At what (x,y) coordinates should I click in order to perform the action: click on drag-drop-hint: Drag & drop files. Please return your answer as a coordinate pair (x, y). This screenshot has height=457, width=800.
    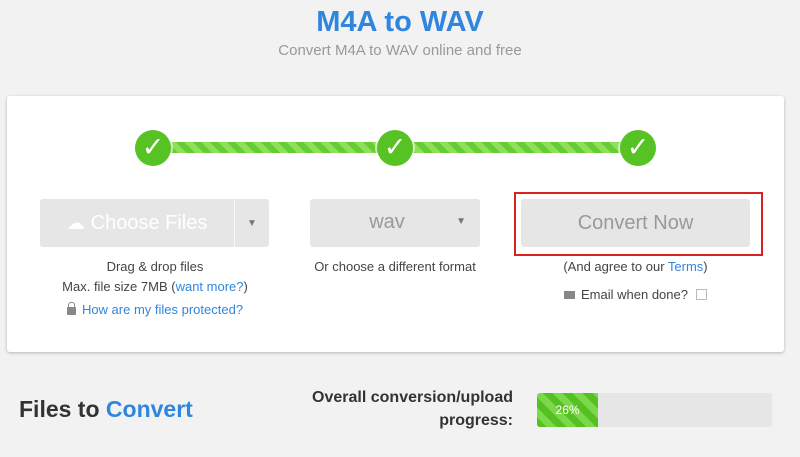
    Looking at the image, I should click on (155, 266).